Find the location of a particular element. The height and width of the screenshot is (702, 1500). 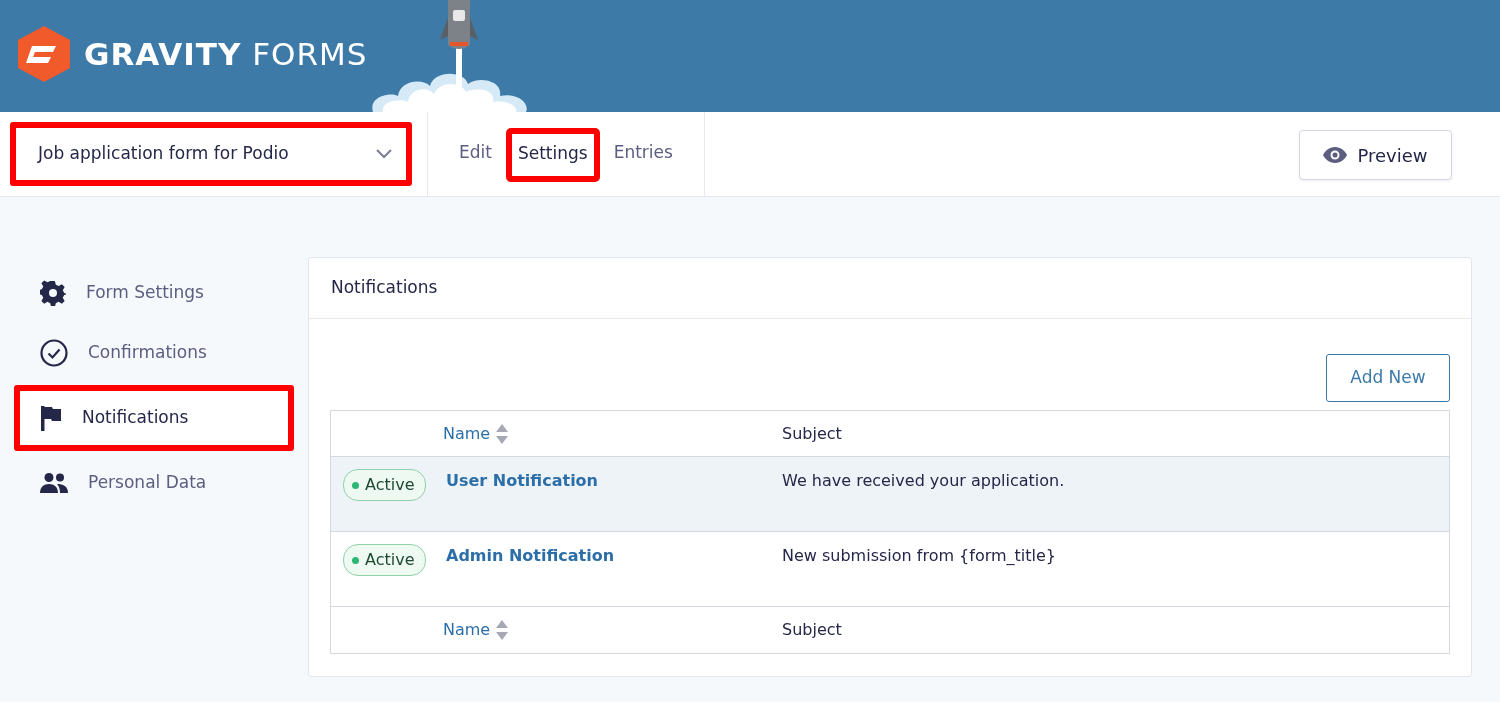

sidebar-item: Notifications is located at coordinates (154, 418).